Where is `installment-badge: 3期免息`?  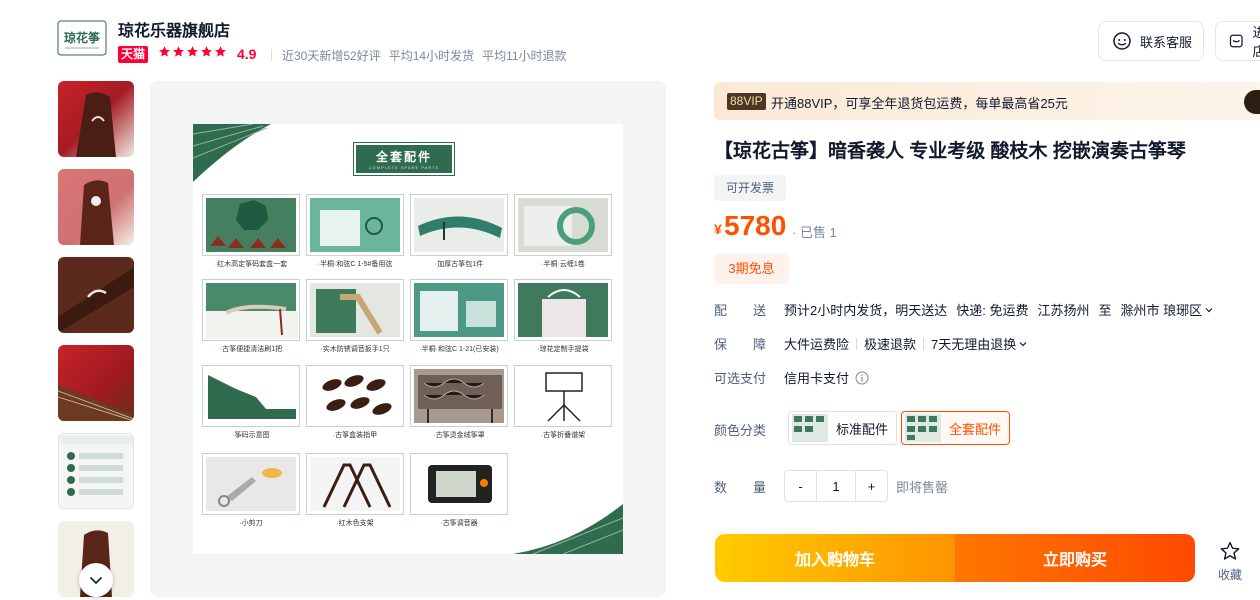
installment-badge: 3期免息 is located at coordinates (751, 269).